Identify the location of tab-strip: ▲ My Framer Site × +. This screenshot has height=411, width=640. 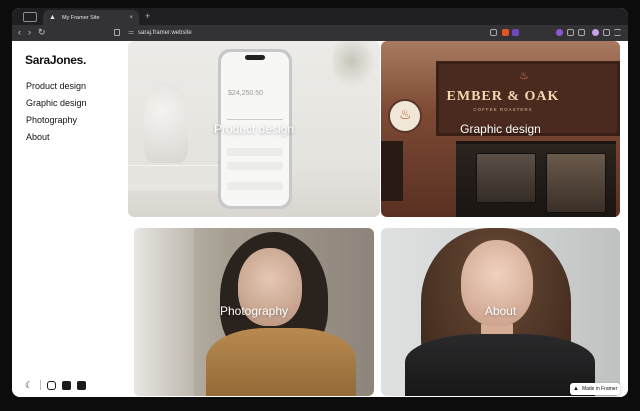
(320, 16).